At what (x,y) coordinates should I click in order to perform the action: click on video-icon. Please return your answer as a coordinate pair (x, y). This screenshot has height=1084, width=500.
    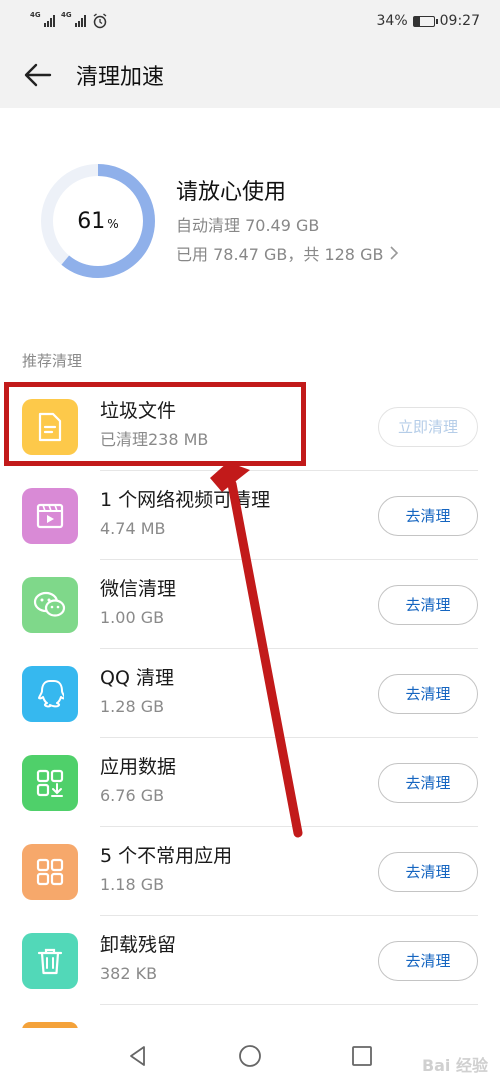
    Looking at the image, I should click on (50, 515).